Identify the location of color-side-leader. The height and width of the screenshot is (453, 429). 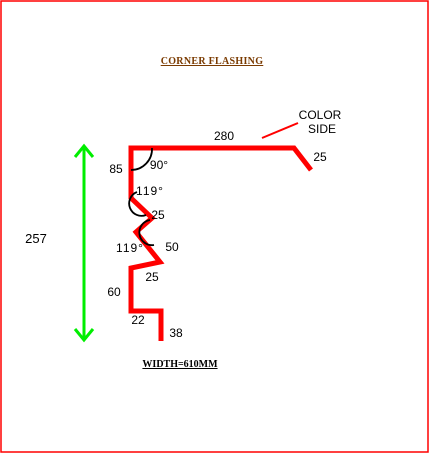
(280, 130).